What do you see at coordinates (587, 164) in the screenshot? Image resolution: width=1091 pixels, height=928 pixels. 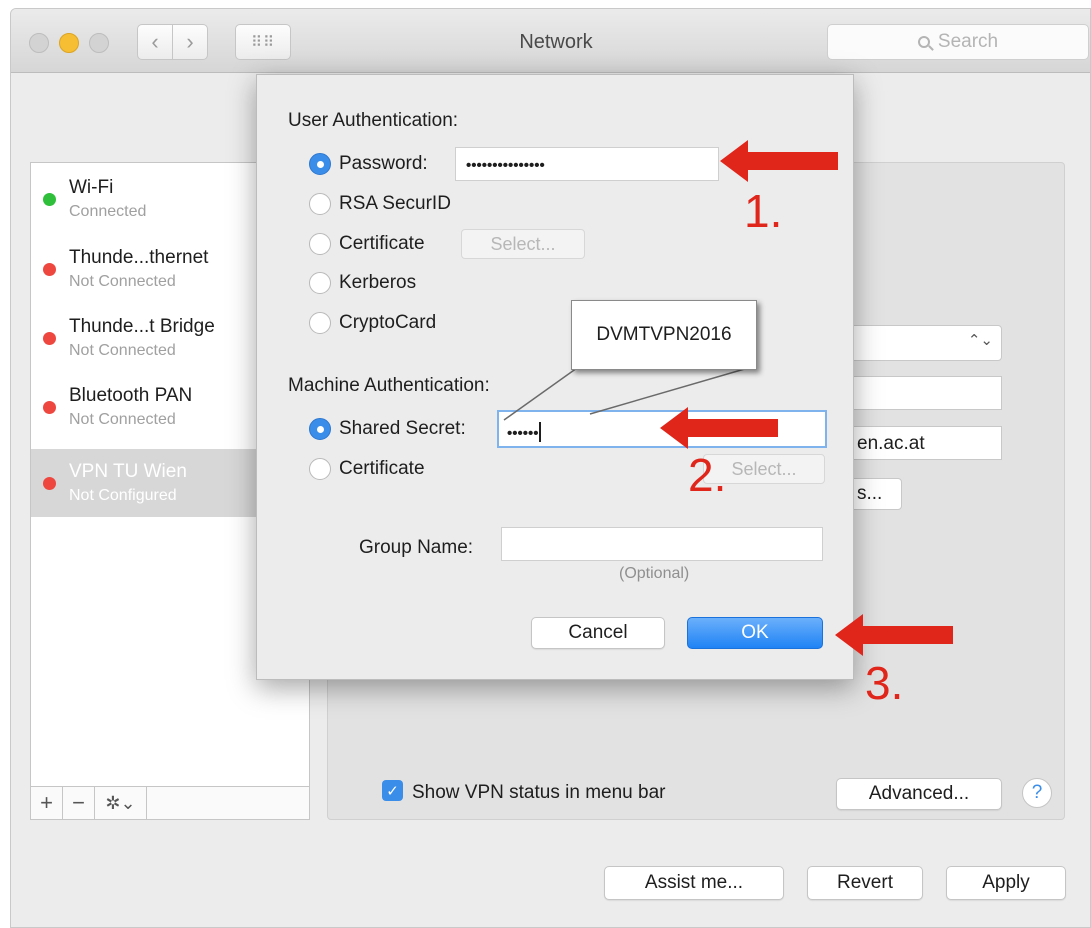 I see `password-field: •••••••••••••••` at bounding box center [587, 164].